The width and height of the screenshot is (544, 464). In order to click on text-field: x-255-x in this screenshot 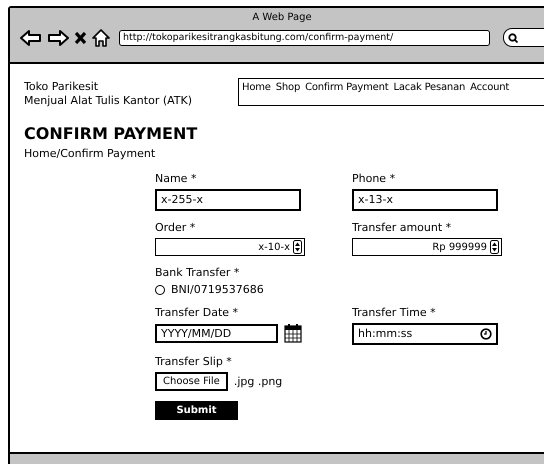, I will do `click(228, 200)`.